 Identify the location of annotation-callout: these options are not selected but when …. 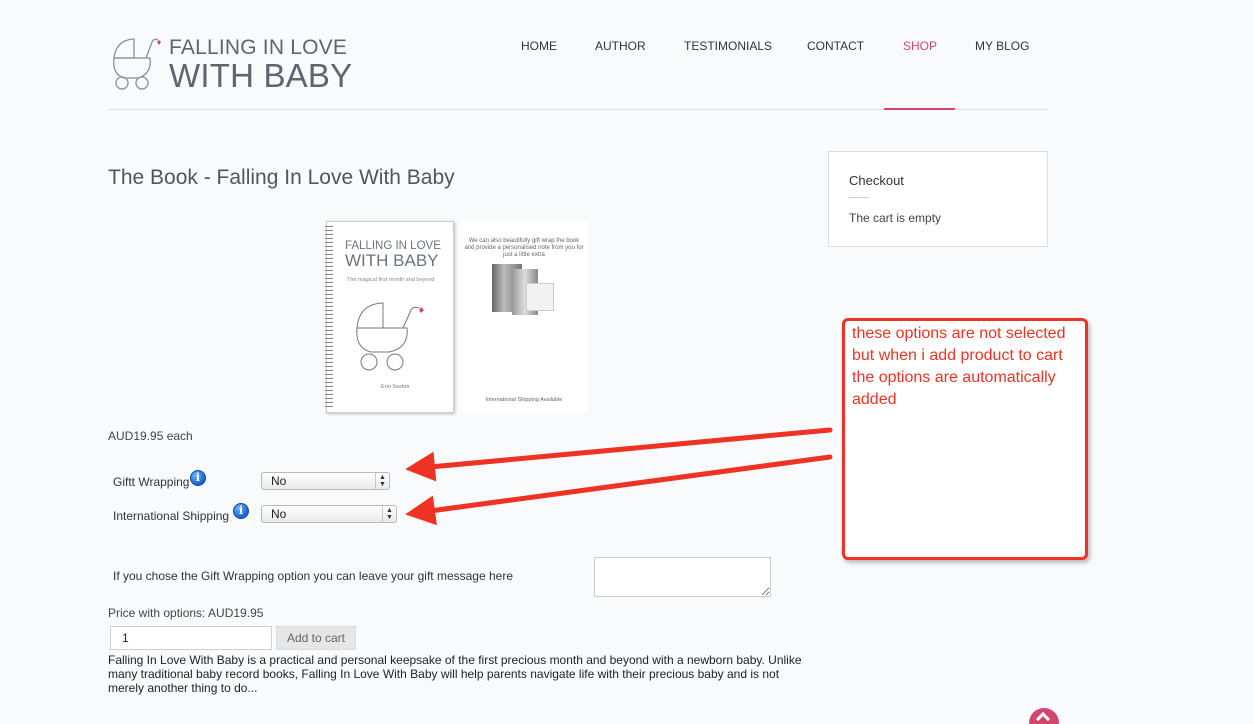
(965, 439).